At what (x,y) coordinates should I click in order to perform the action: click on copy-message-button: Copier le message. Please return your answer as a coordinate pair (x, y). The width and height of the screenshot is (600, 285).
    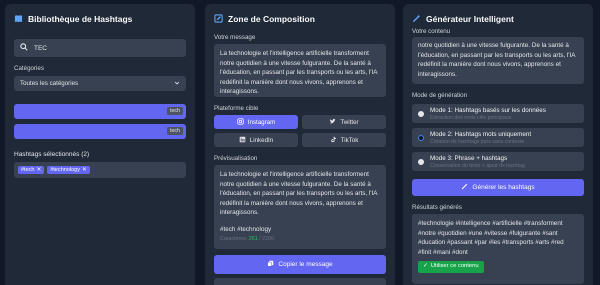
    Looking at the image, I should click on (300, 264).